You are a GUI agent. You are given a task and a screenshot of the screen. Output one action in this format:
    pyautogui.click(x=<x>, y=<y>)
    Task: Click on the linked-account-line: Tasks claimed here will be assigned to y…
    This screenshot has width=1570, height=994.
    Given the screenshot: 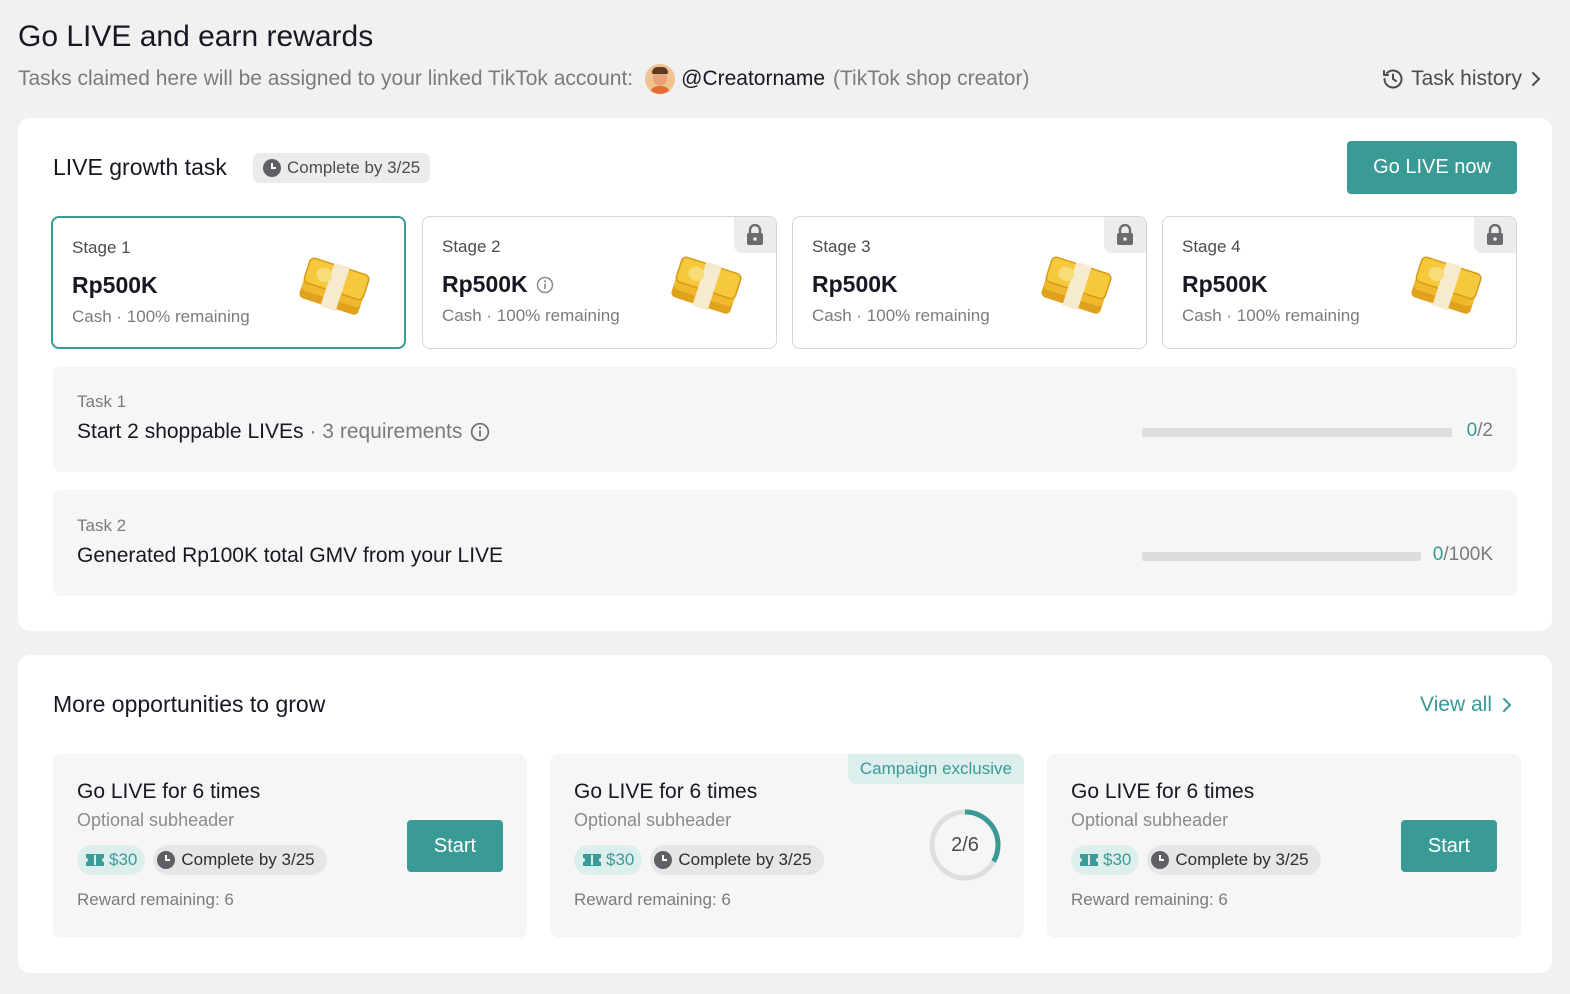 What is the action you would take?
    pyautogui.click(x=523, y=79)
    